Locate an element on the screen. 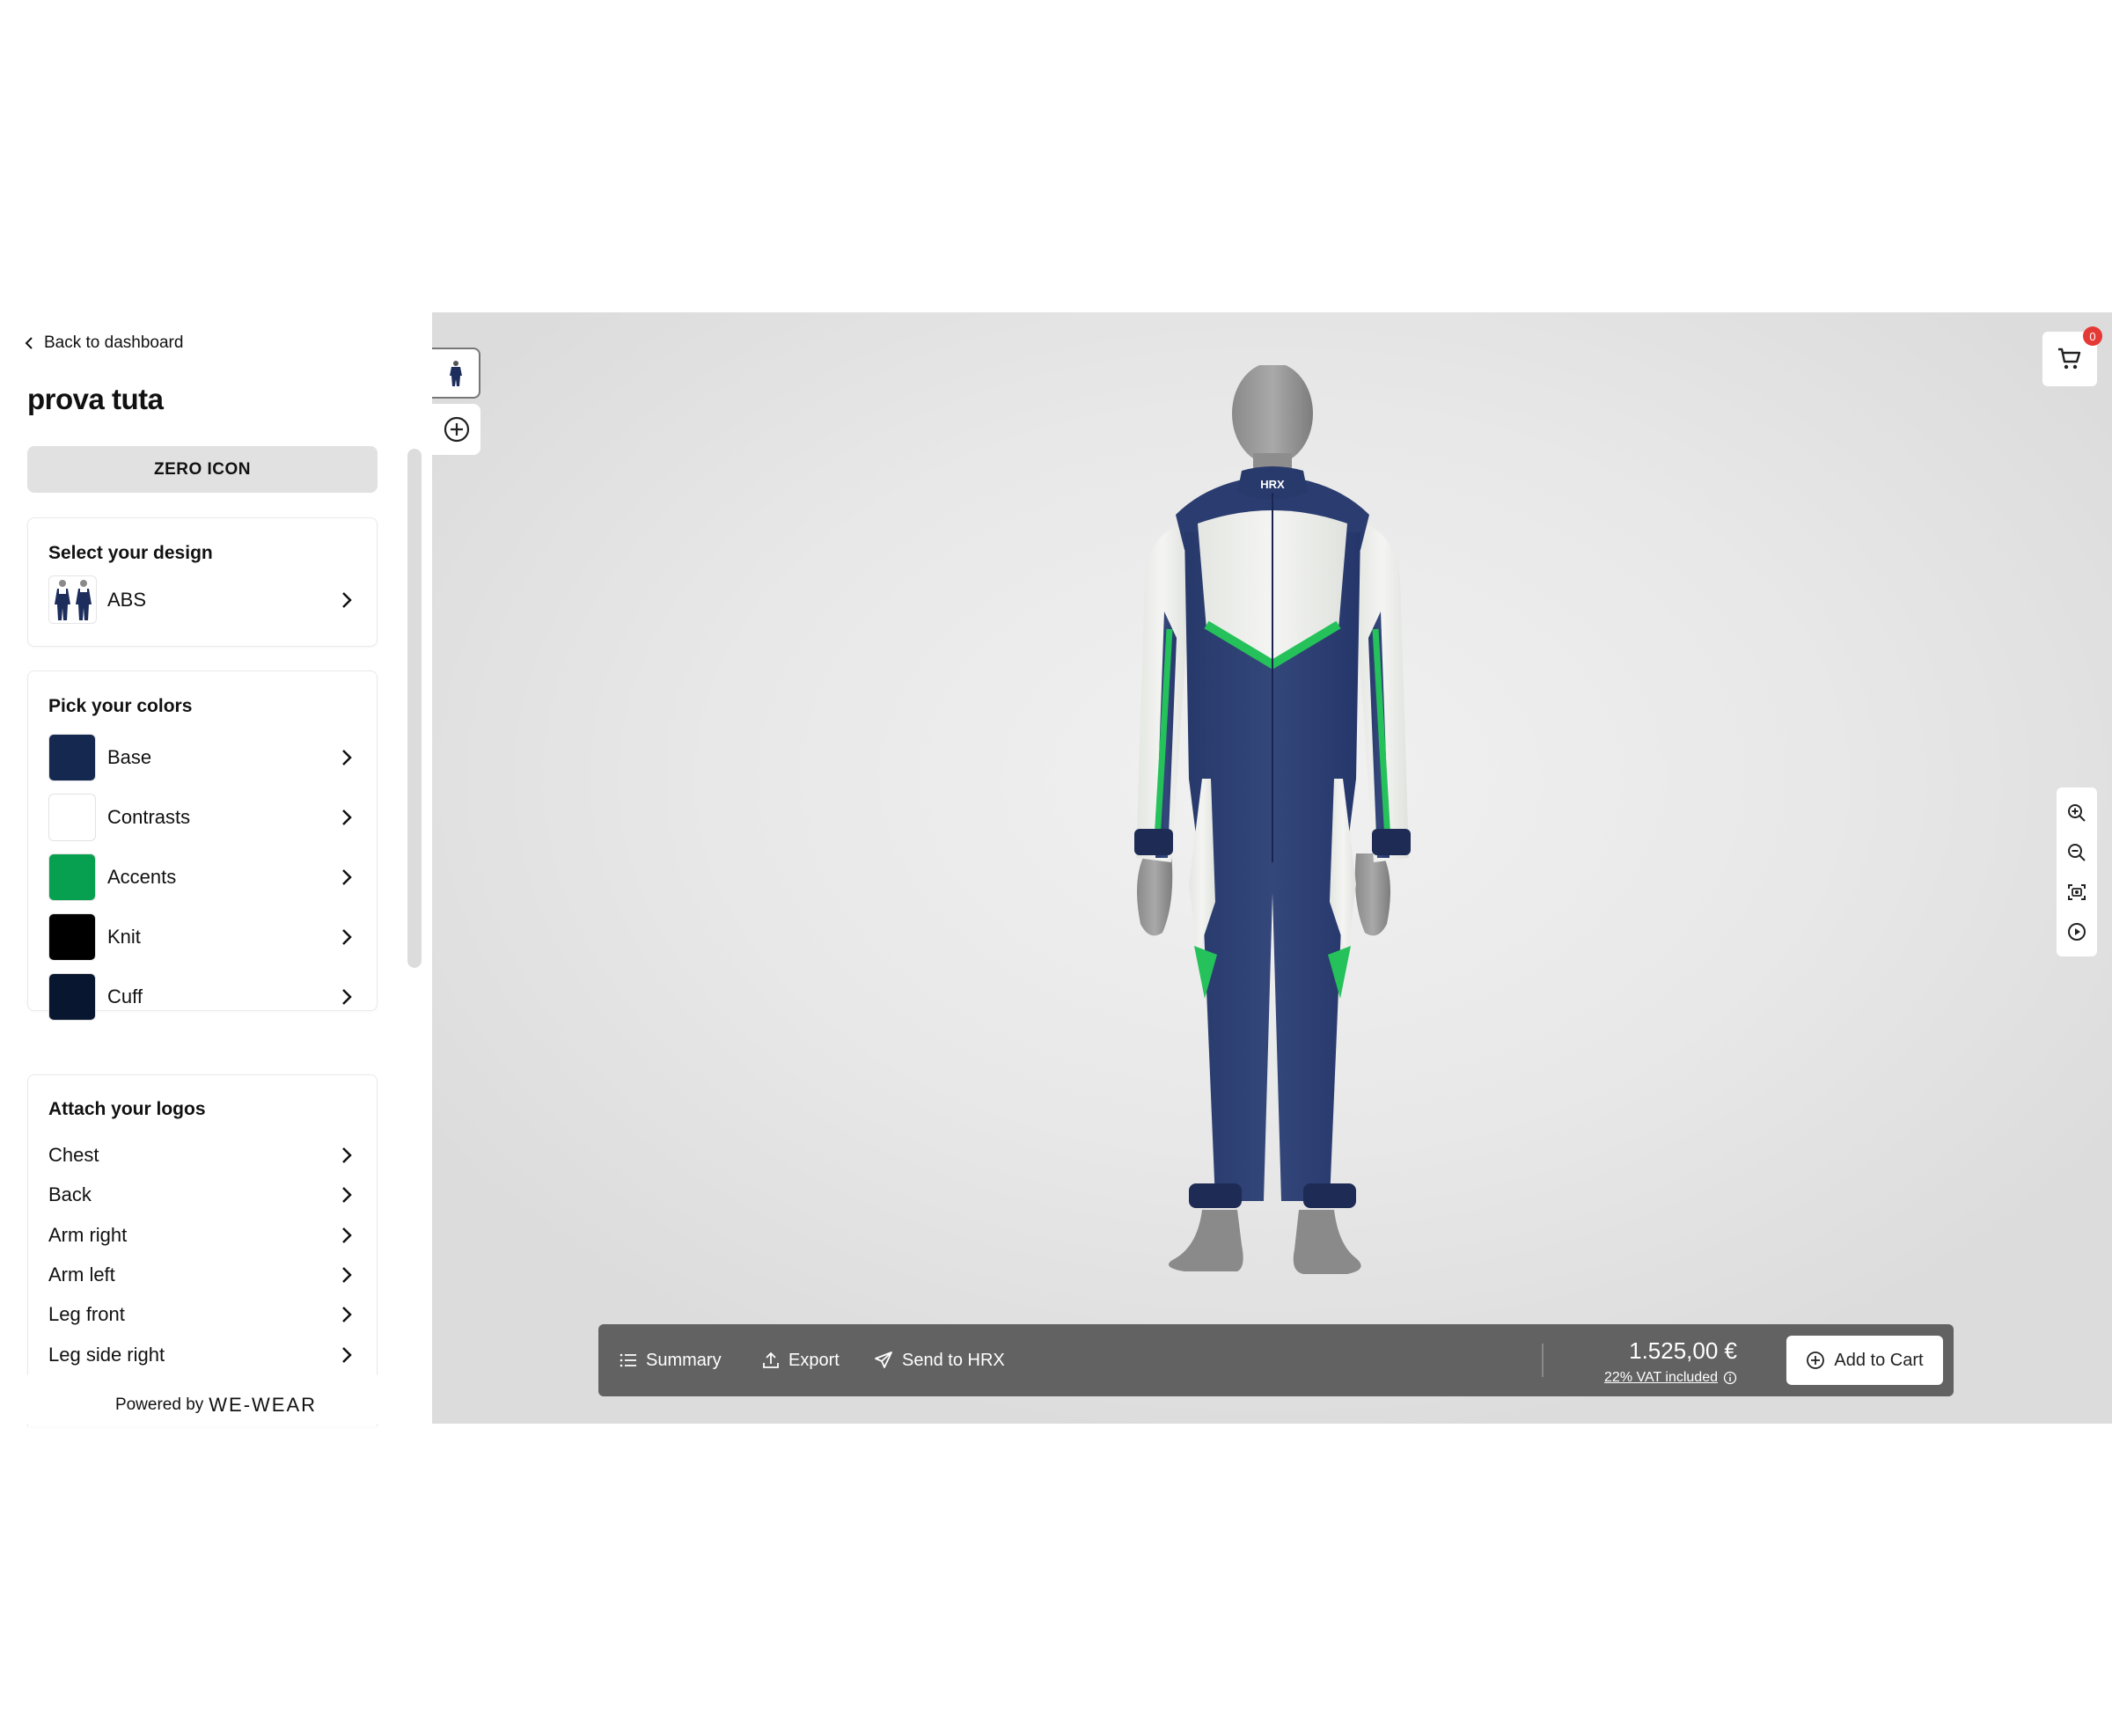  color-label: Cuff is located at coordinates (125, 996).